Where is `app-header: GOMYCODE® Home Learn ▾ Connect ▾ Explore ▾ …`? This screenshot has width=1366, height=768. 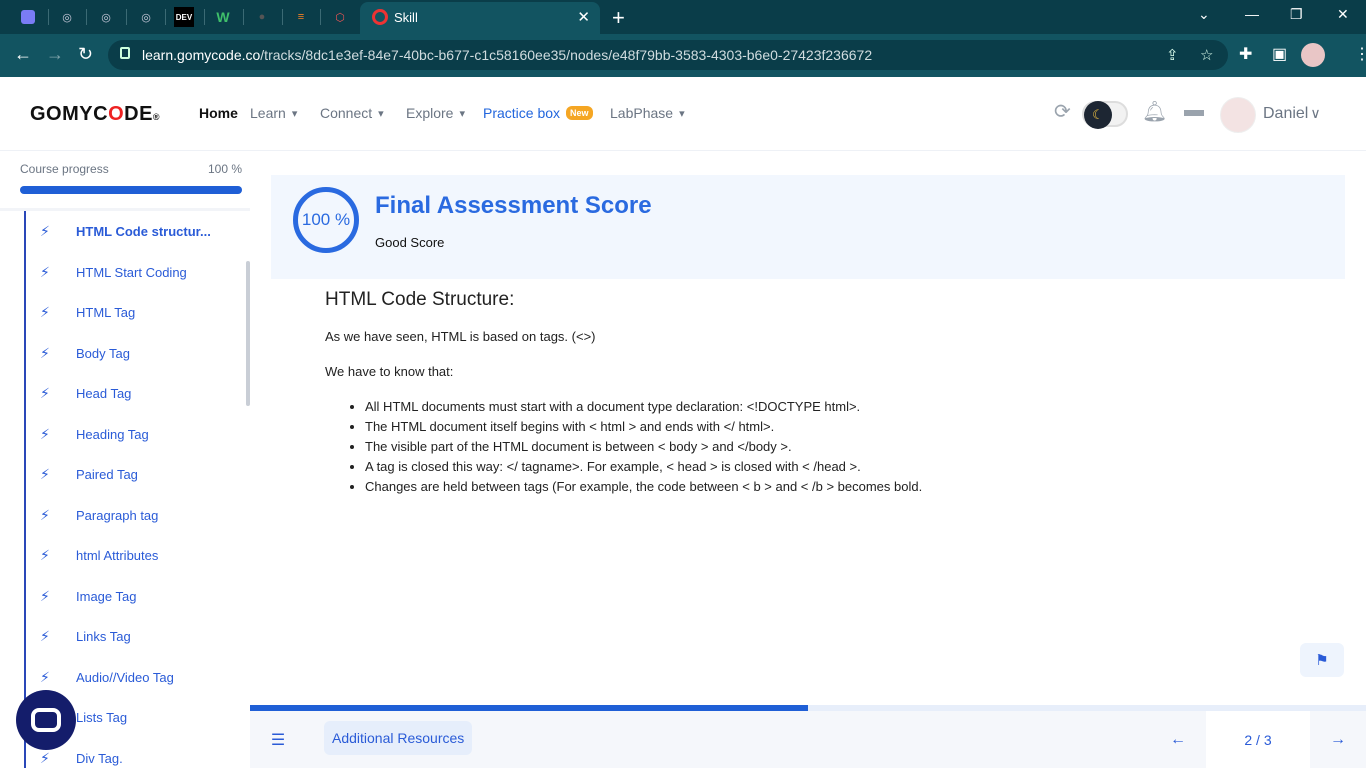
app-header: GOMYCODE® Home Learn ▾ Connect ▾ Explore ▾ … is located at coordinates (683, 114).